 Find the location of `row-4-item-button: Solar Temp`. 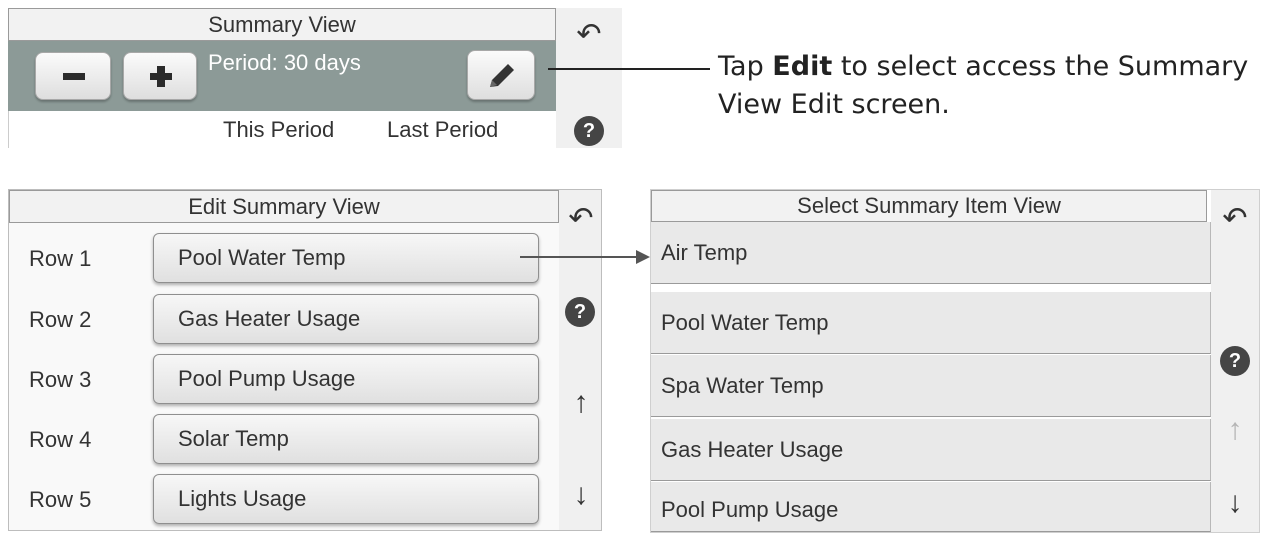

row-4-item-button: Solar Temp is located at coordinates (346, 439).